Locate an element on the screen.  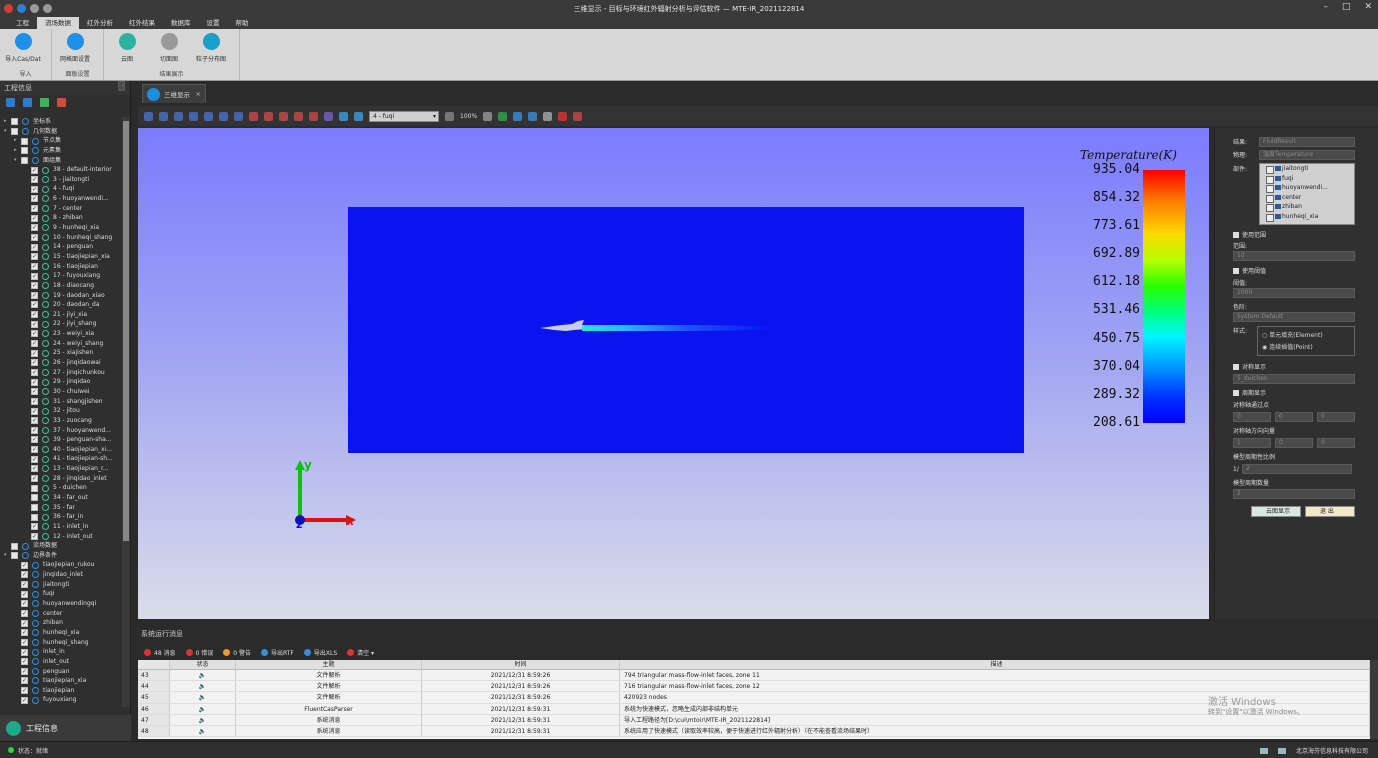
tree-item: ✓ 16 - tiaojiepian is located at coordinates (60, 267).